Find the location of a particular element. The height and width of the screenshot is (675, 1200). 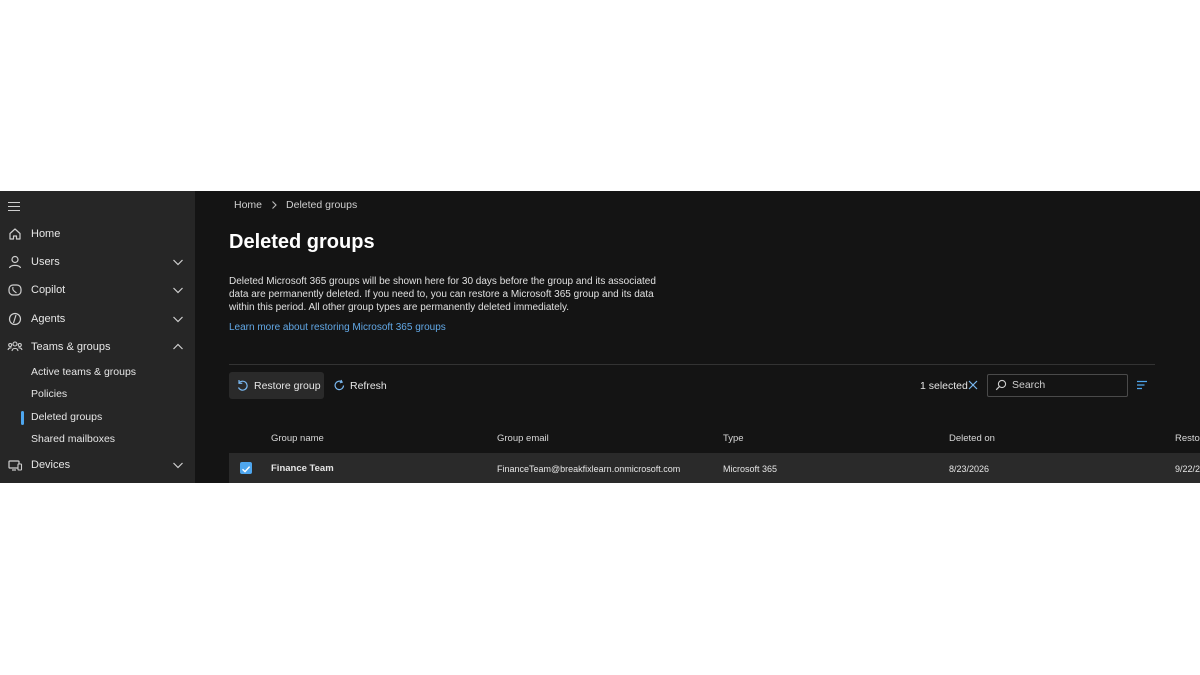

column-header-group-email: Group email is located at coordinates (523, 438).